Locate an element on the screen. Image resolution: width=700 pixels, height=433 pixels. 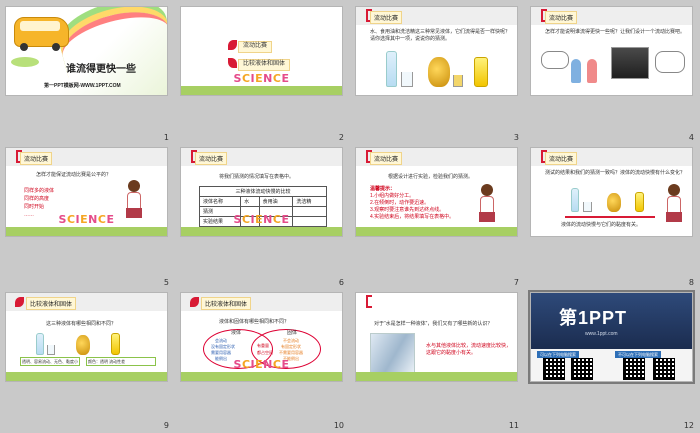
table-cell is located at coordinates (309, 211).